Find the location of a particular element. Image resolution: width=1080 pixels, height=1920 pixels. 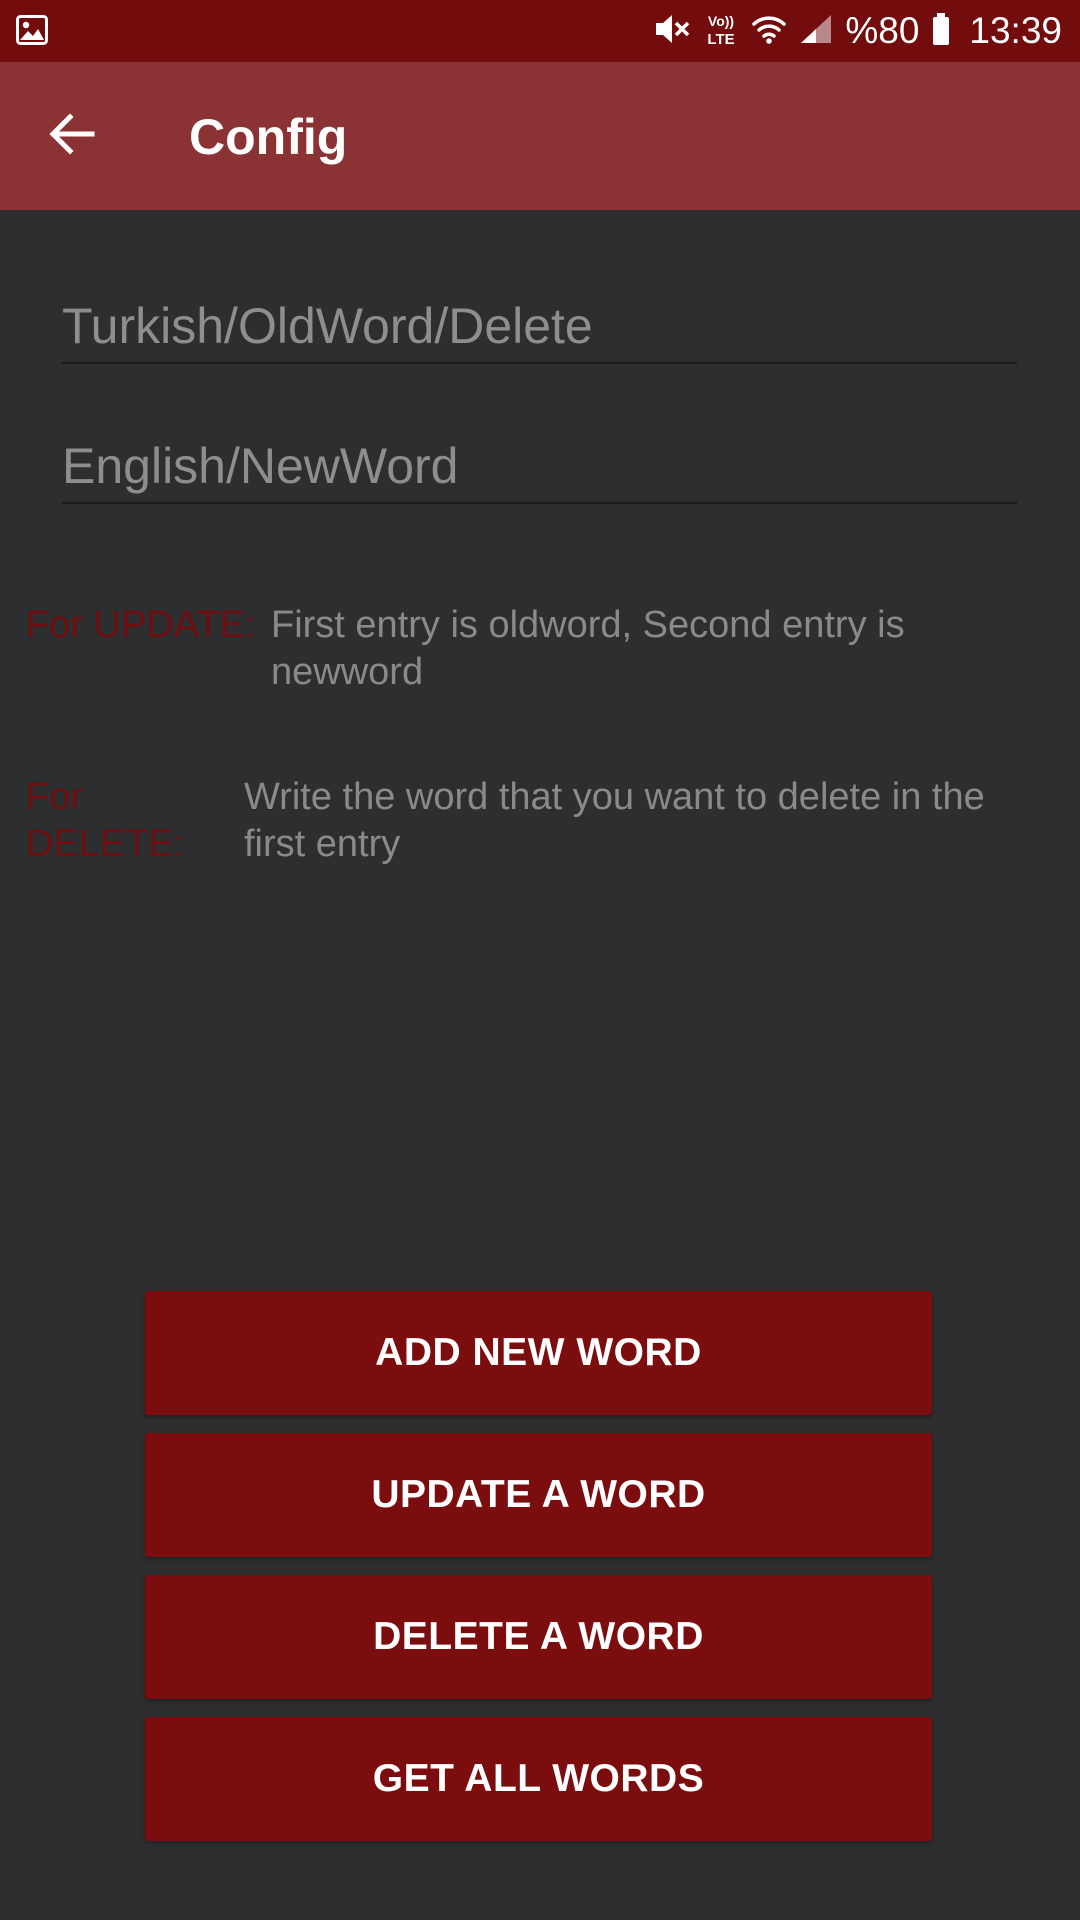

get-all-words-button: GET ALL WORDS is located at coordinates (538, 1779).